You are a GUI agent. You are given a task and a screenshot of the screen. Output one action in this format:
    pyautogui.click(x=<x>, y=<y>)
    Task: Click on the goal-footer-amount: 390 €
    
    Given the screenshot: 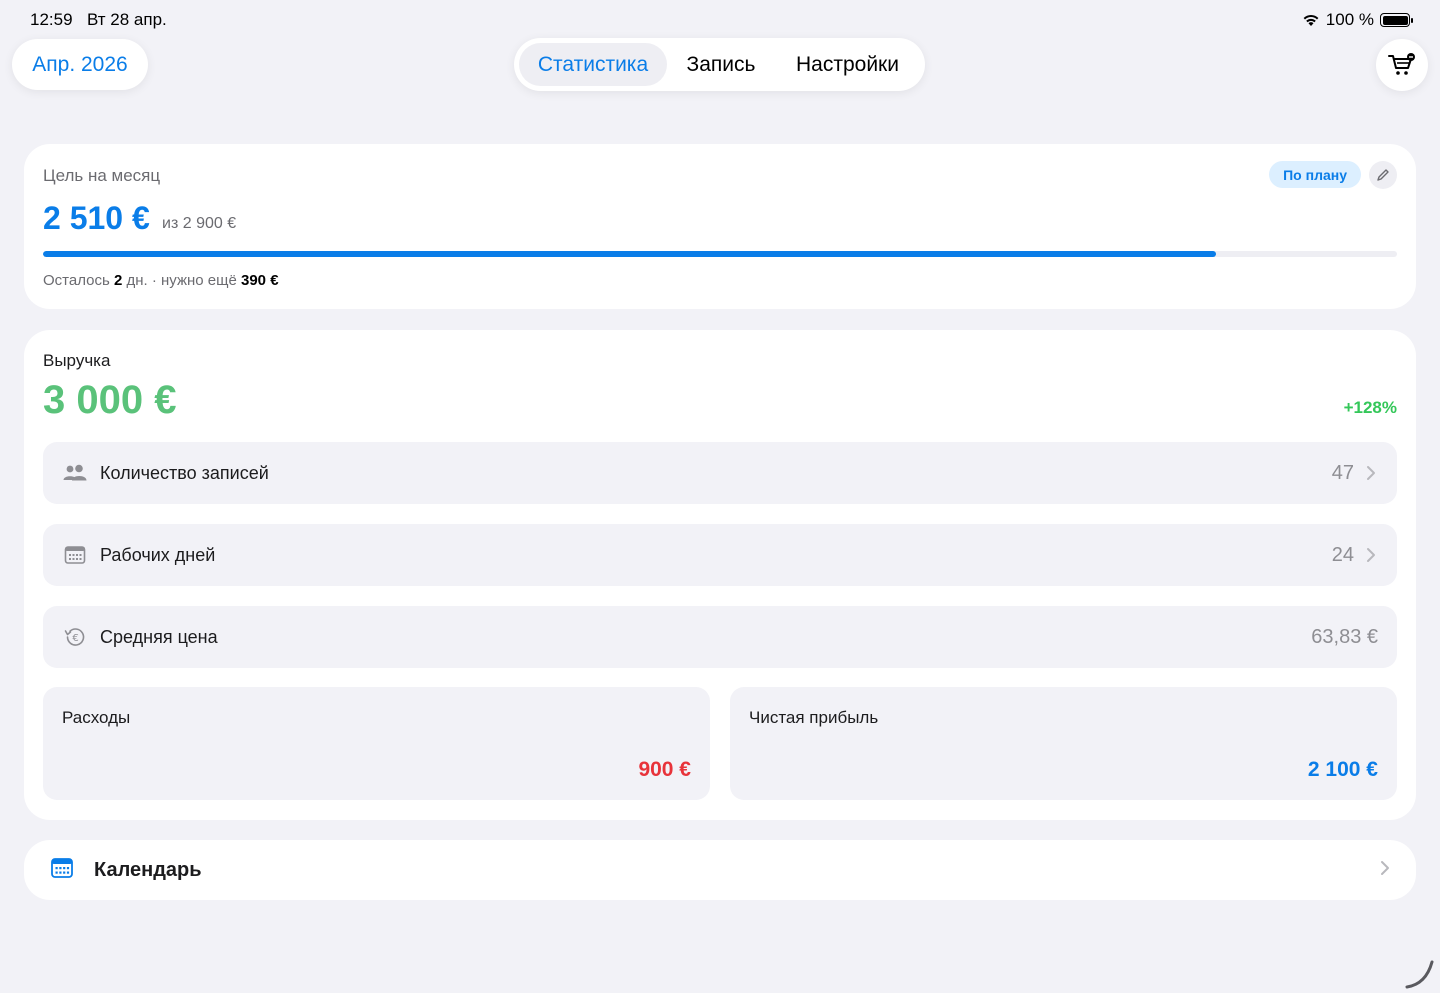 What is the action you would take?
    pyautogui.click(x=260, y=280)
    